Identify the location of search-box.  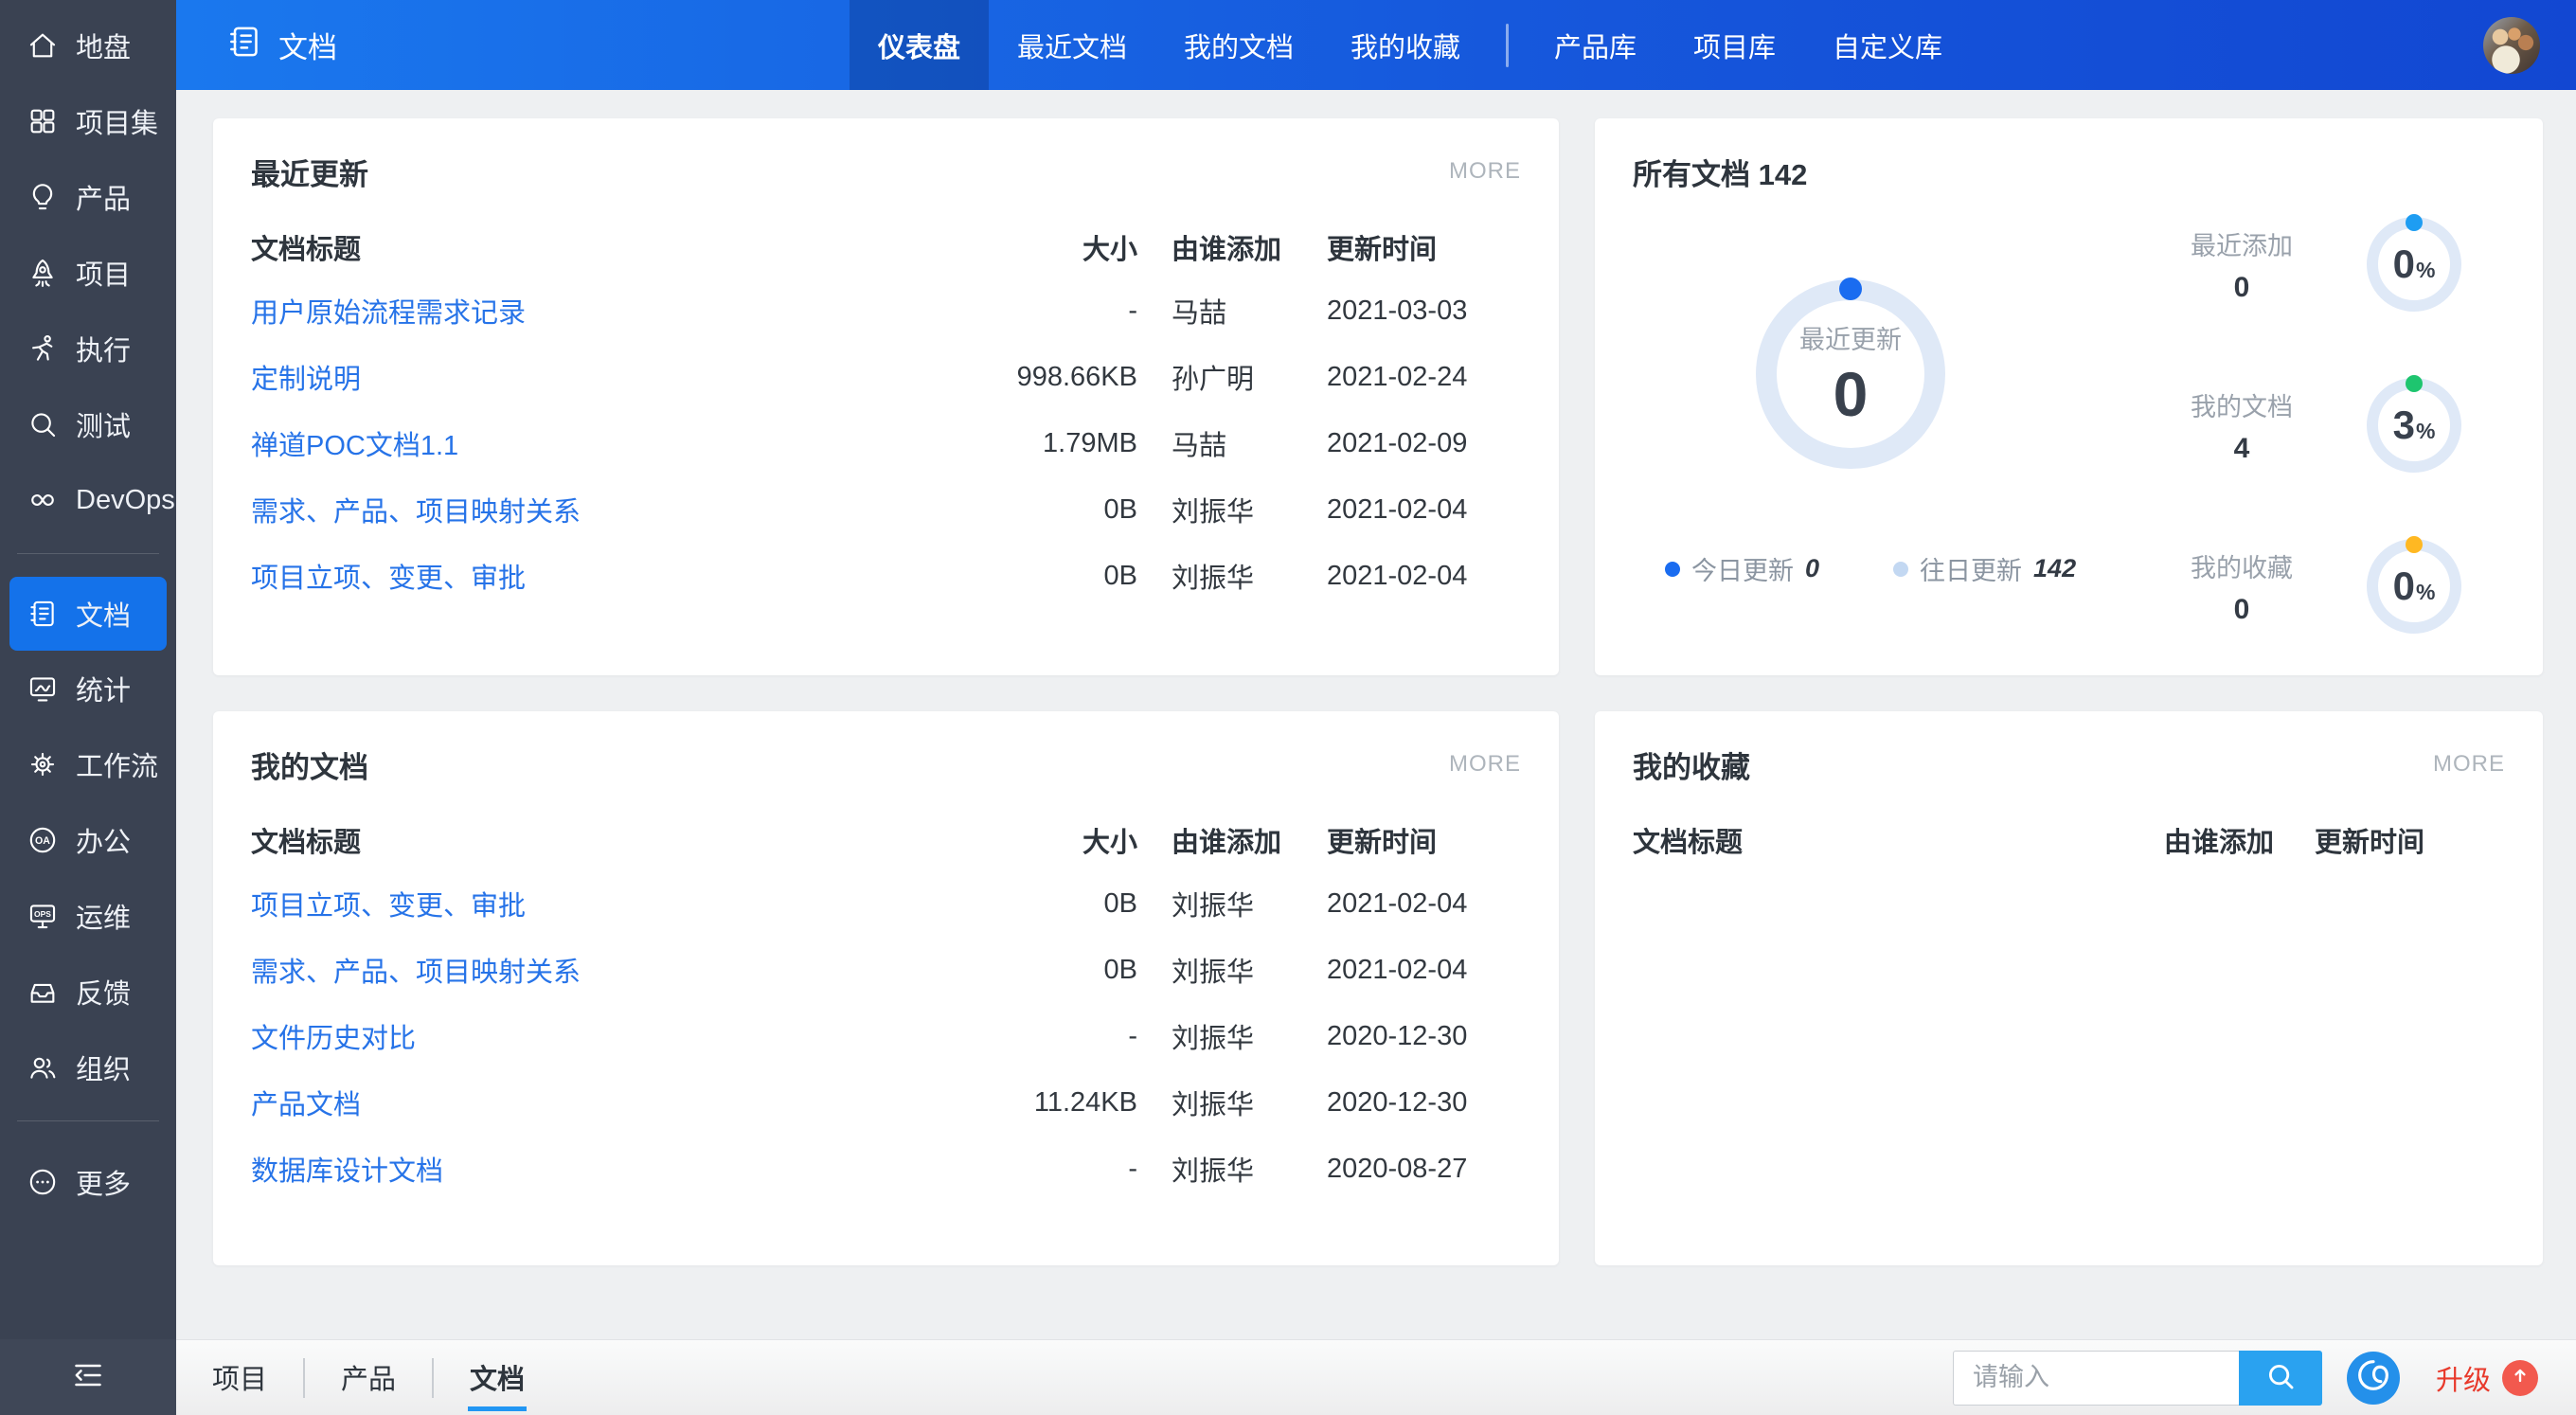
(2137, 1378).